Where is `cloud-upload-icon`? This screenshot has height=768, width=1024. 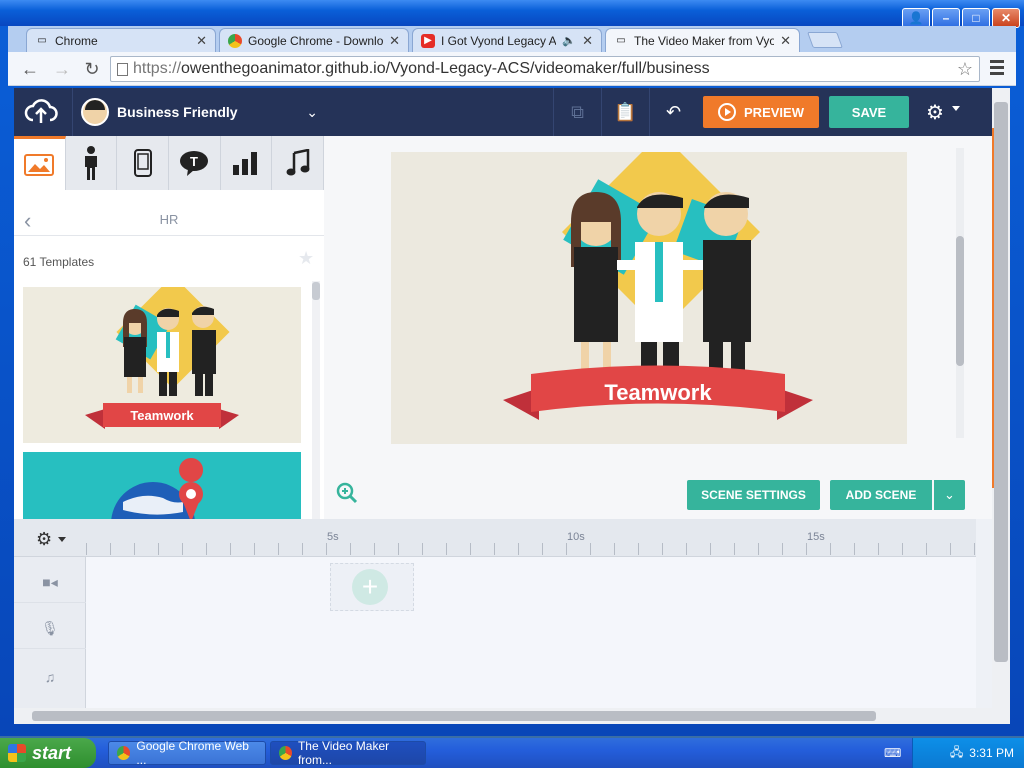 cloud-upload-icon is located at coordinates (41, 111).